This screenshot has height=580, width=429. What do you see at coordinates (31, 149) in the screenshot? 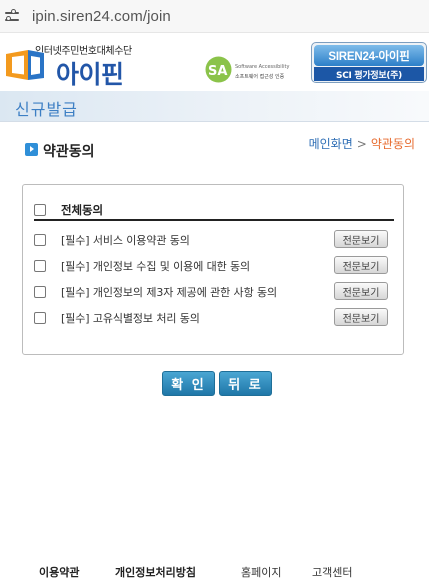
I see `section-arrow-icon` at bounding box center [31, 149].